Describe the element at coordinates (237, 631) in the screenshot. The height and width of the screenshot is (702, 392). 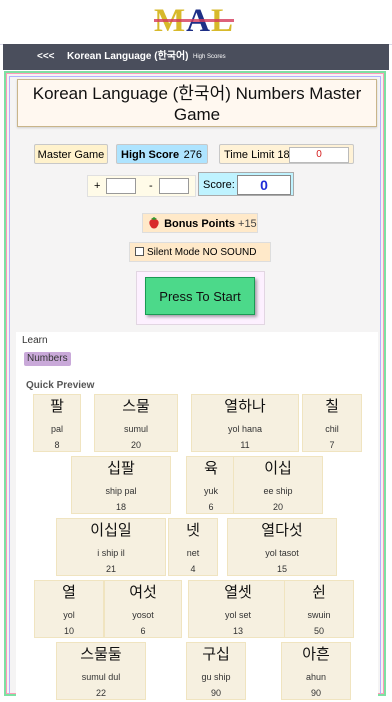
I see `card-number: 13` at that location.